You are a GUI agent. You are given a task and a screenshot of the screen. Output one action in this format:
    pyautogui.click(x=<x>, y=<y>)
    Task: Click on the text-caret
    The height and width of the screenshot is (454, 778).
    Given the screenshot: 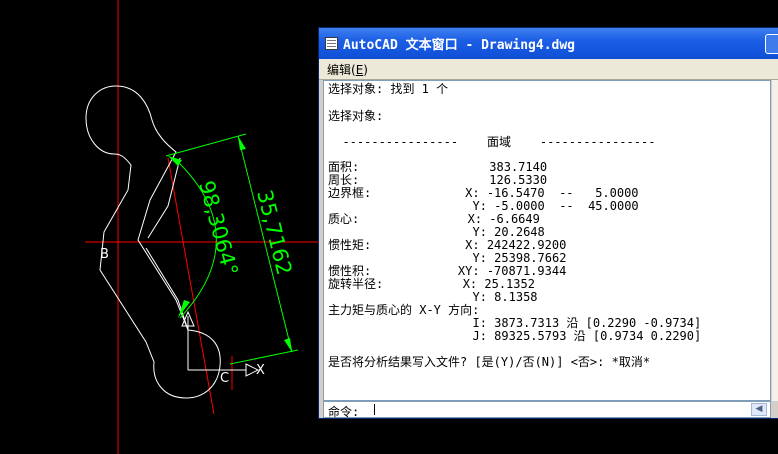 What is the action you would take?
    pyautogui.click(x=374, y=409)
    